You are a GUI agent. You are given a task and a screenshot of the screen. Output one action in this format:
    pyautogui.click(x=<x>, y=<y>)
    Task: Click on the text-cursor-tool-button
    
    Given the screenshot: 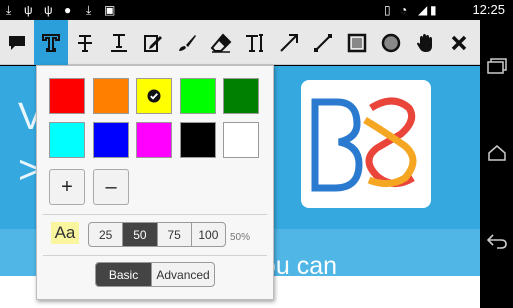 What is the action you would take?
    pyautogui.click(x=255, y=42)
    